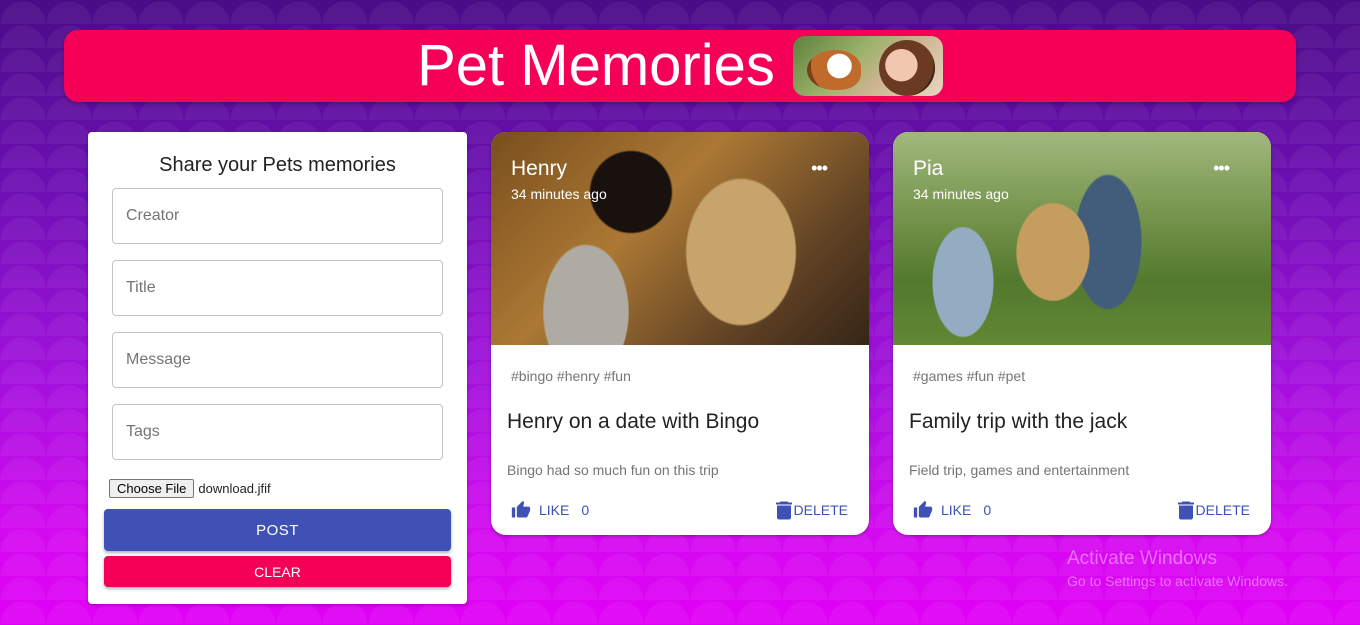  What do you see at coordinates (928, 168) in the screenshot?
I see `post-creator: Pia` at bounding box center [928, 168].